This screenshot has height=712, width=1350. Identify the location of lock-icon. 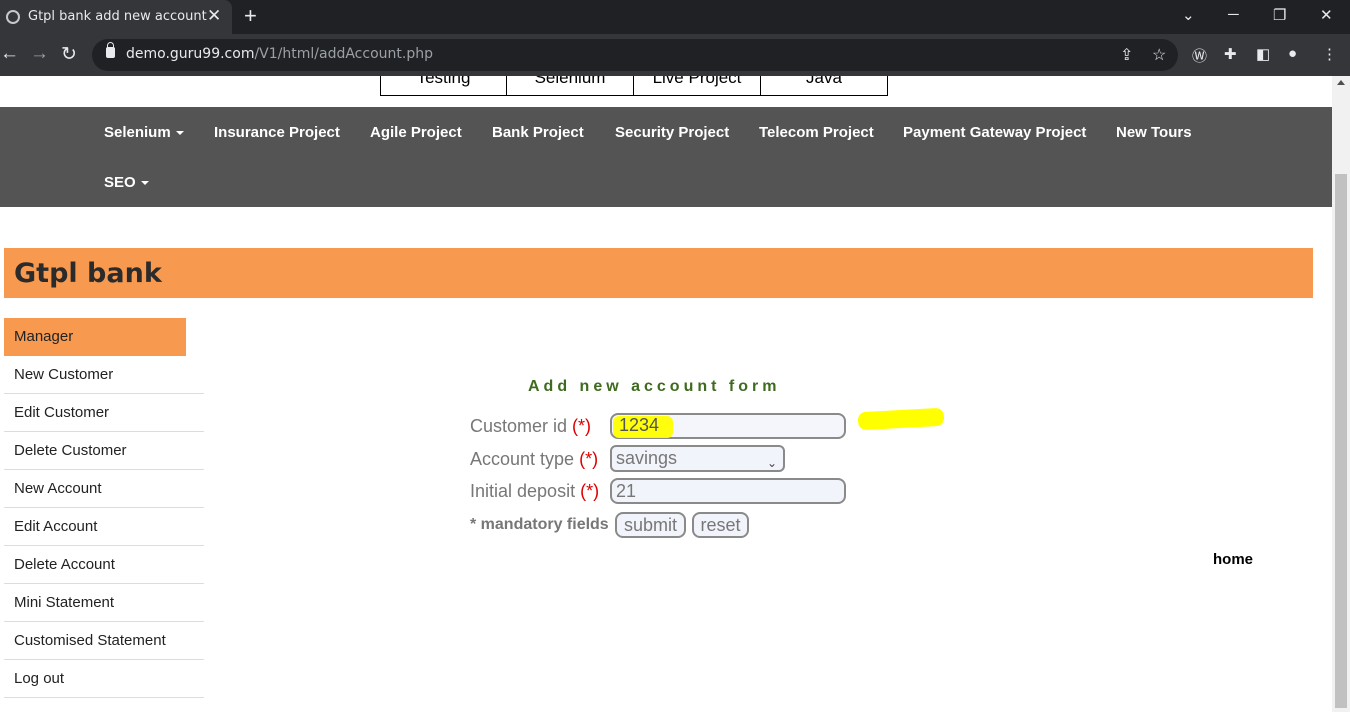
(110, 50).